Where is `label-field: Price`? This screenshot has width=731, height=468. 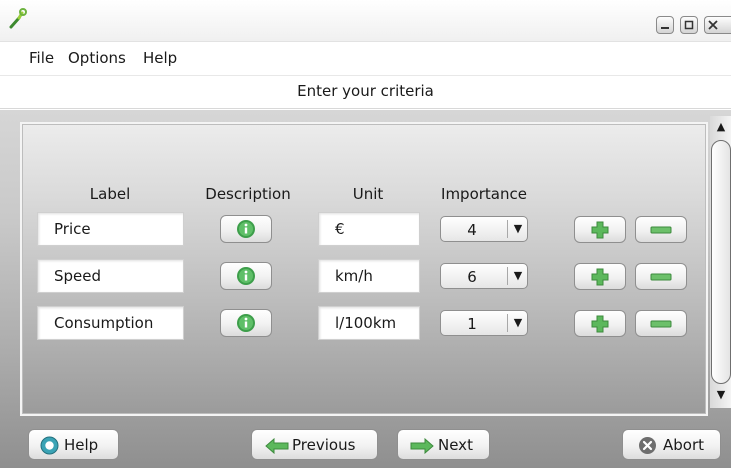 label-field: Price is located at coordinates (110, 229).